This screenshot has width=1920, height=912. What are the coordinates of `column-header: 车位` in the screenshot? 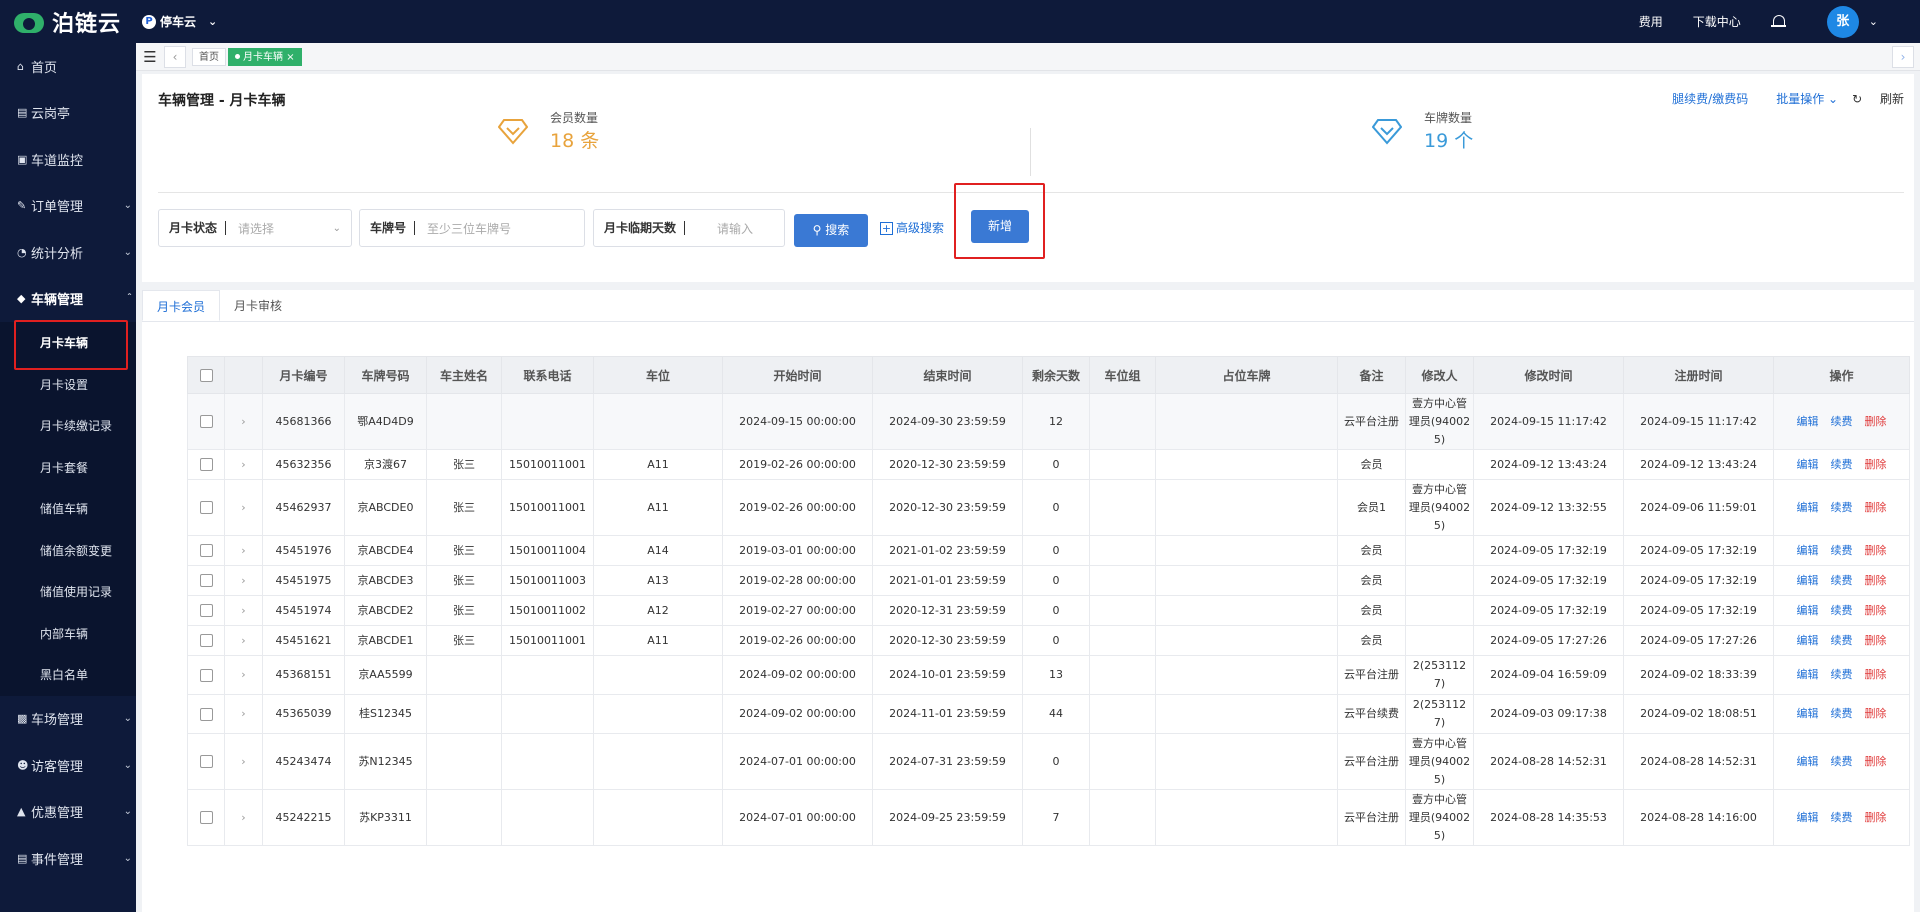 It's located at (658, 375).